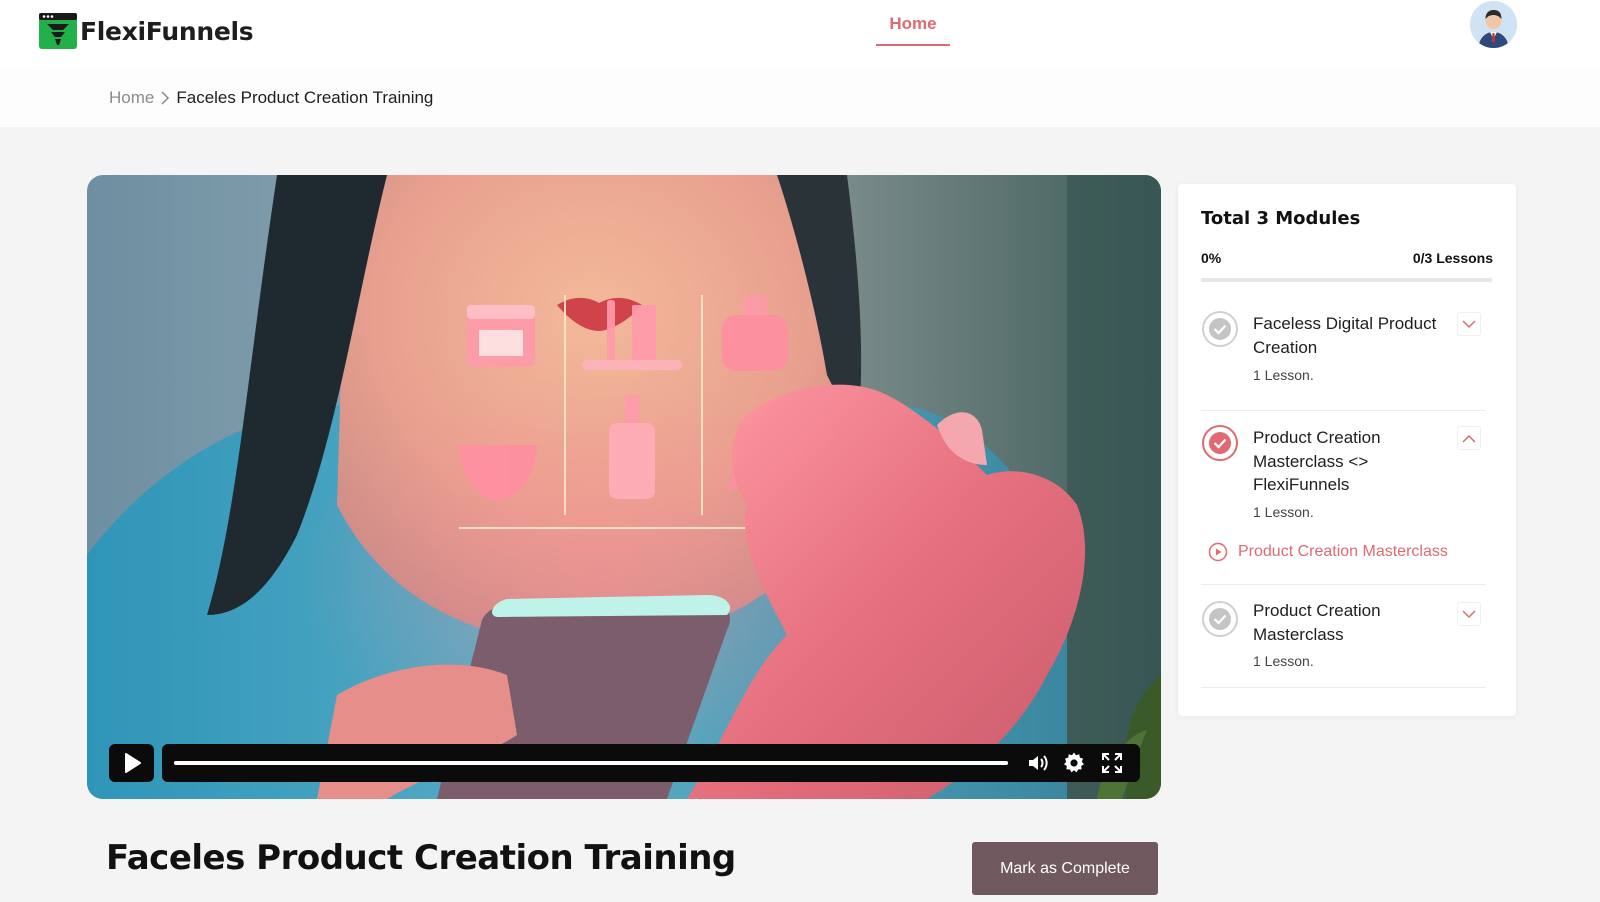  I want to click on module-item: Product Creation Masterclass 1 Lesson., so click(1343, 637).